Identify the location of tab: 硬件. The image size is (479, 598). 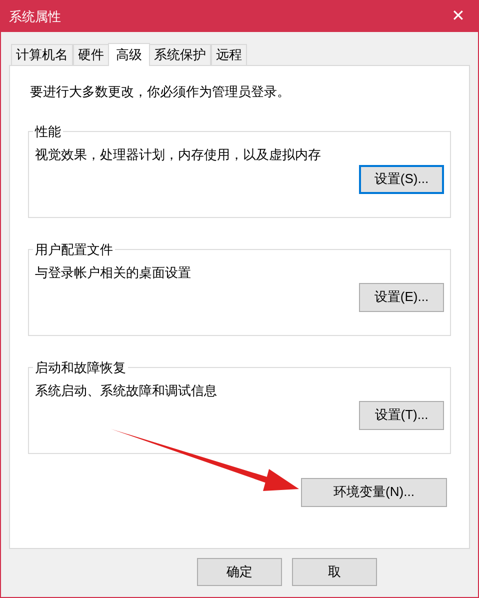
(91, 54).